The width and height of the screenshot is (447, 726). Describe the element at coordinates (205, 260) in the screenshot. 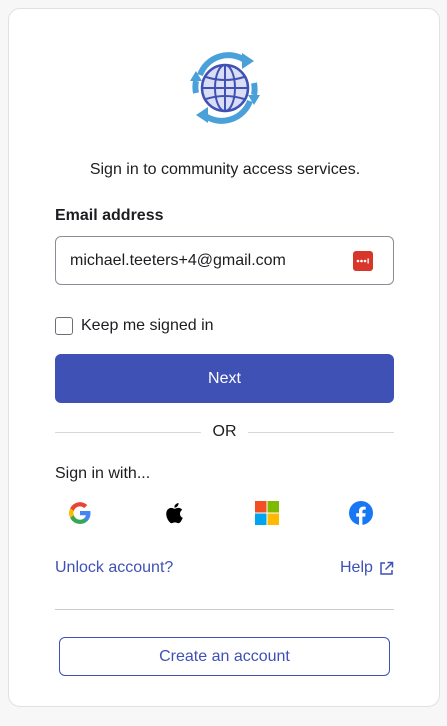

I see `email-input` at that location.